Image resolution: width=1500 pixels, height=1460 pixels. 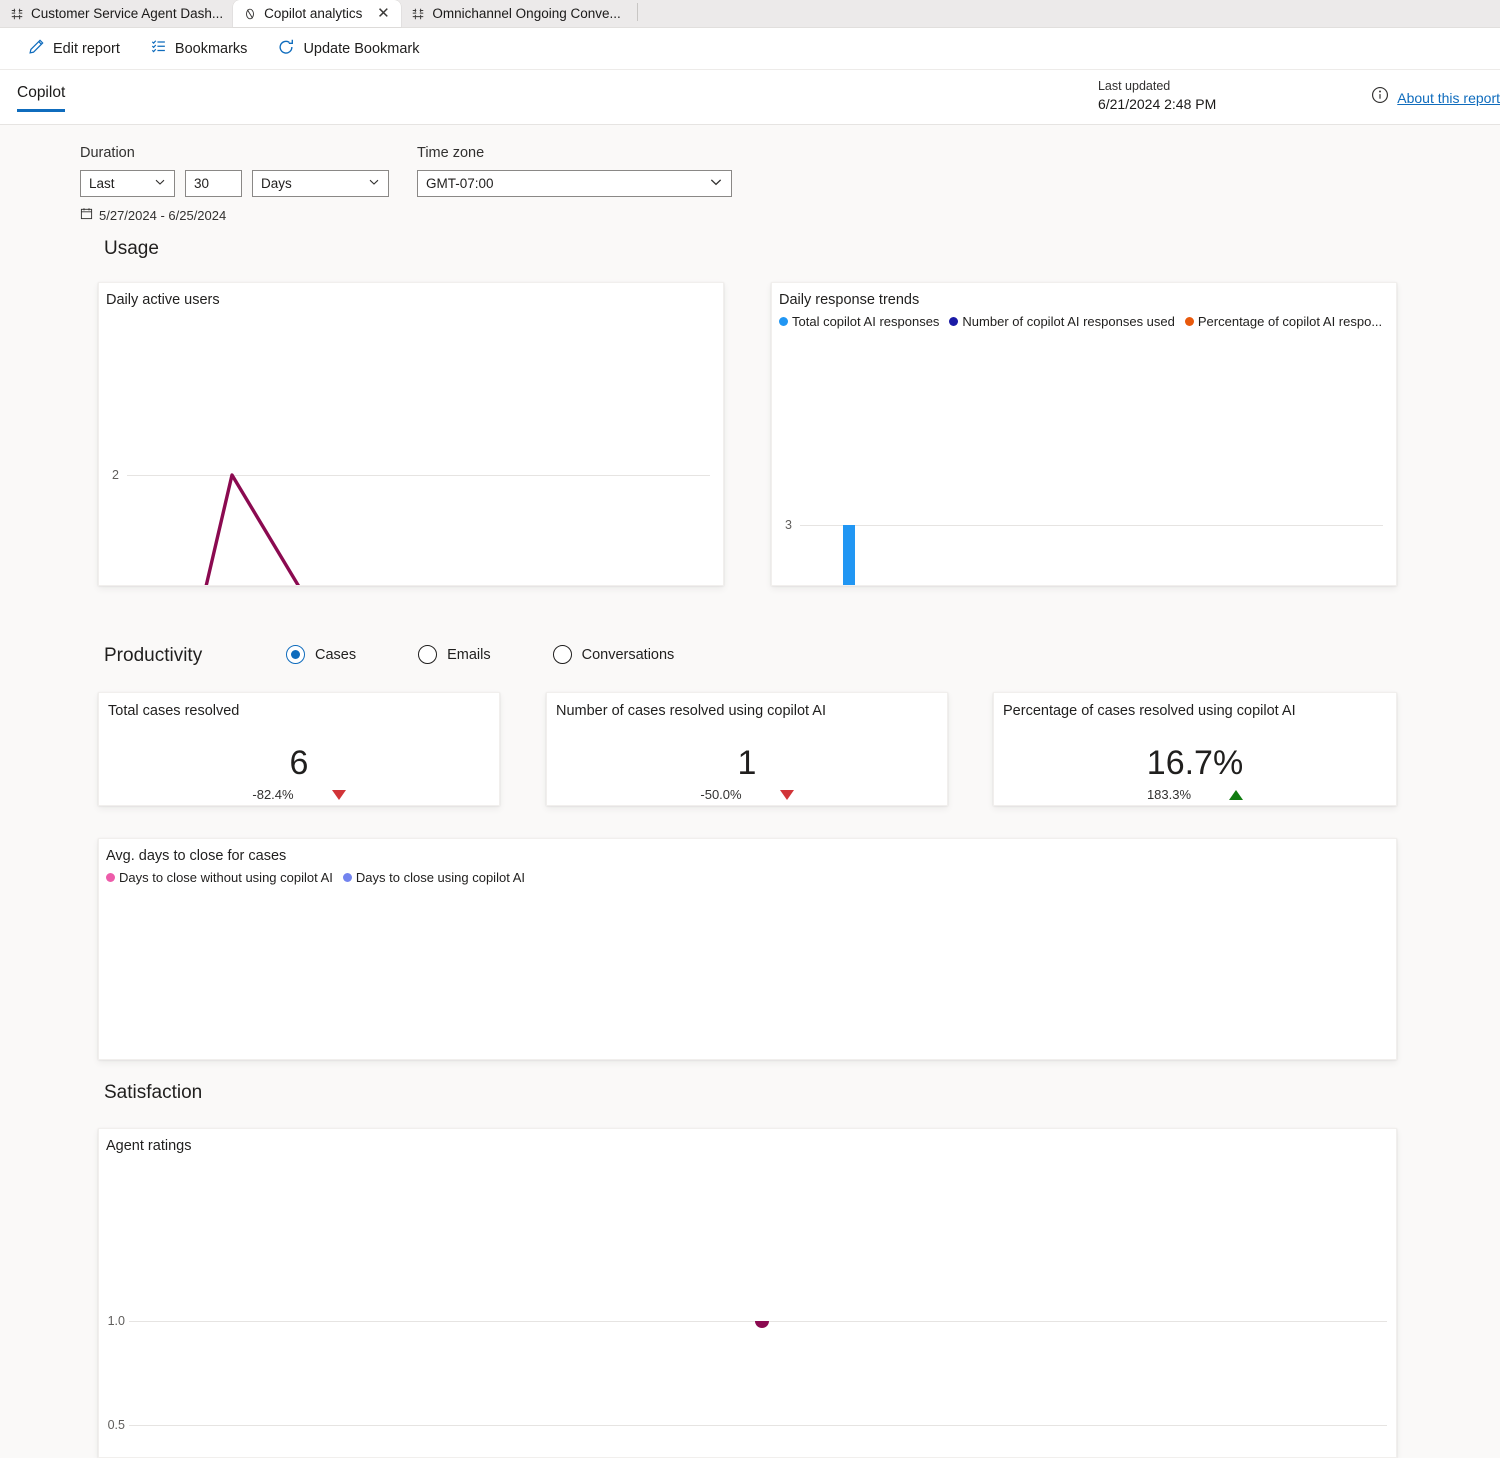 I want to click on copilot-icon, so click(x=250, y=14).